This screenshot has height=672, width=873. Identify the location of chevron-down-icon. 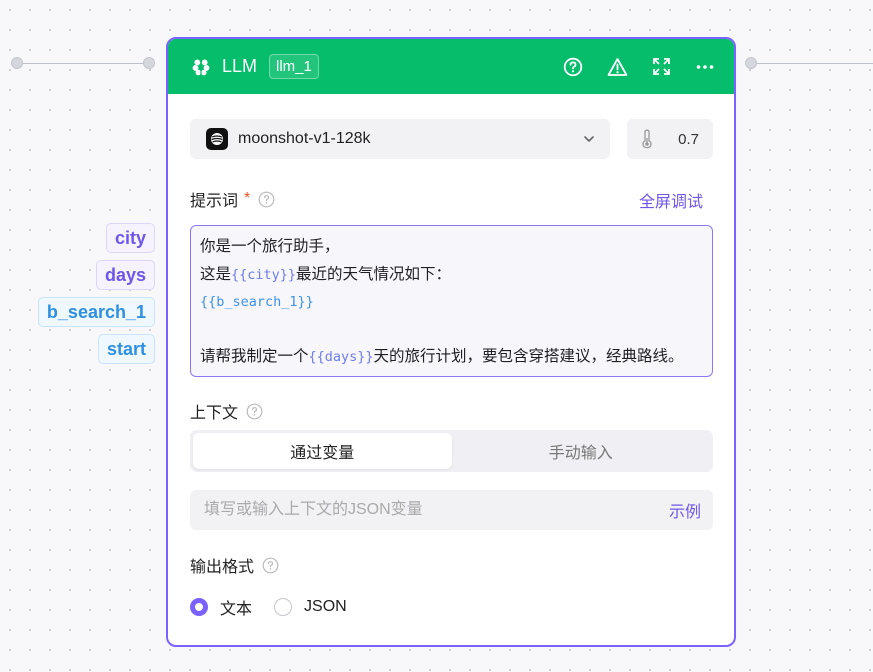
(589, 139).